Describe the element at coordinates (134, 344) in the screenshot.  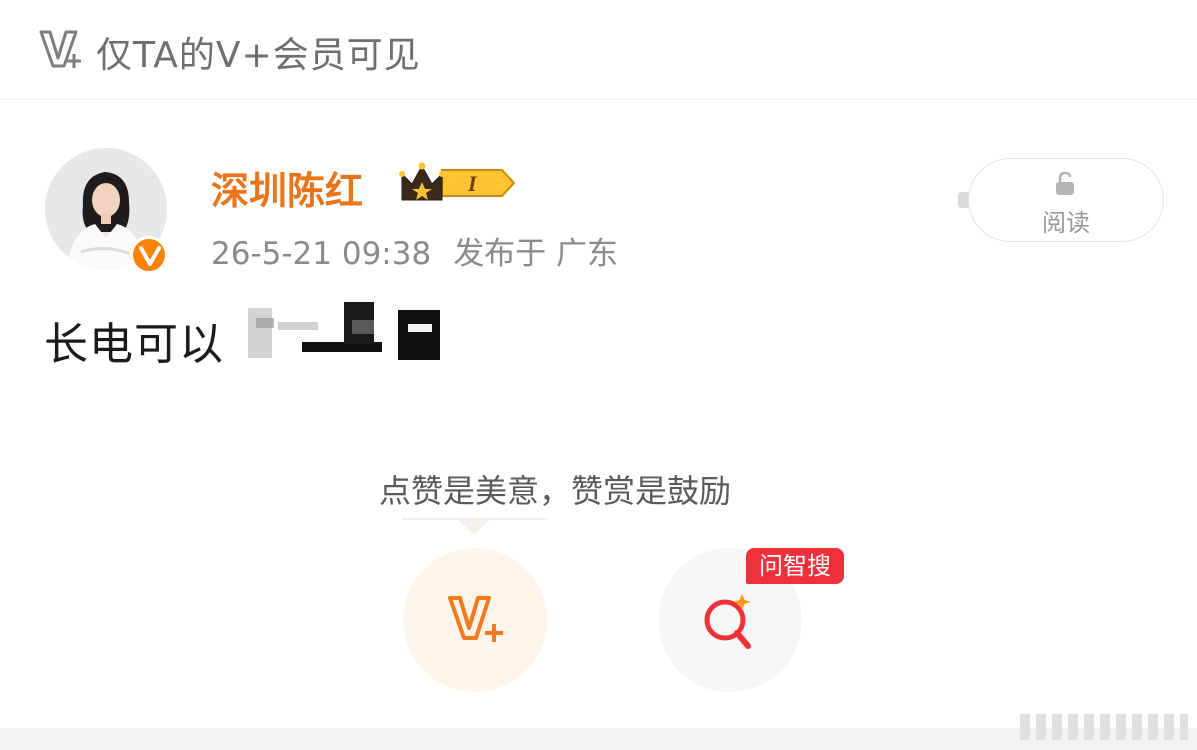
I see `post-text: 长电可以` at that location.